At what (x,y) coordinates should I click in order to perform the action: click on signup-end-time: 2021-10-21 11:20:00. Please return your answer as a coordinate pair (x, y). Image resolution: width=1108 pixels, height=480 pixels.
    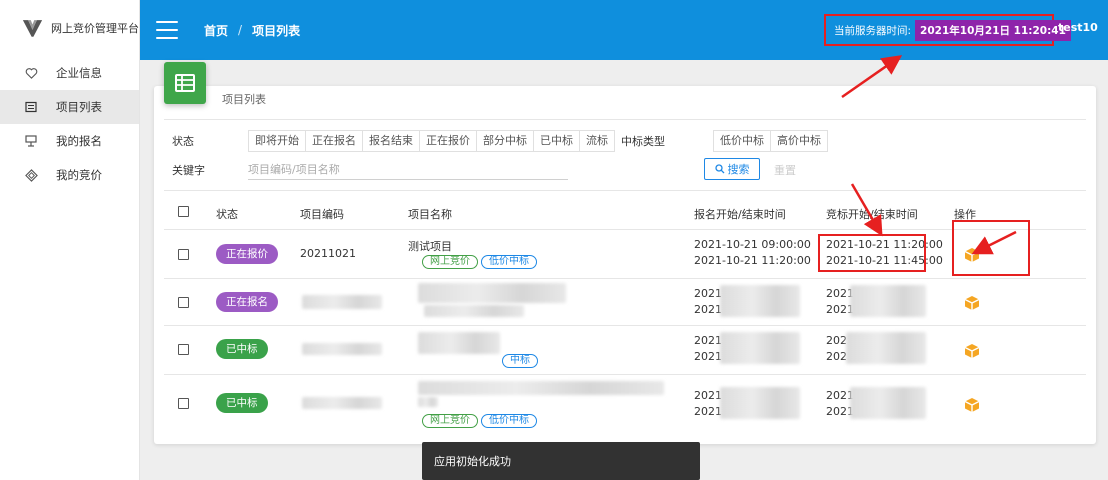
    Looking at the image, I should click on (752, 260).